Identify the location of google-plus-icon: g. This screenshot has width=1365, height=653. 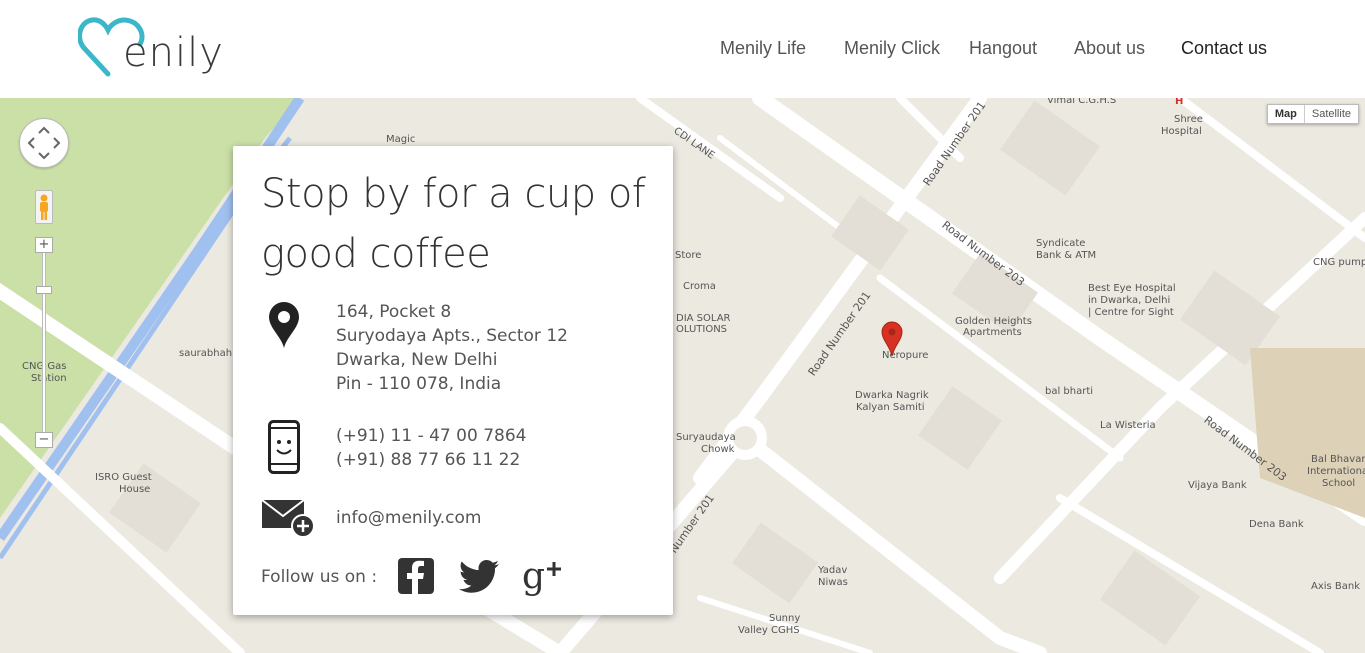
(543, 576).